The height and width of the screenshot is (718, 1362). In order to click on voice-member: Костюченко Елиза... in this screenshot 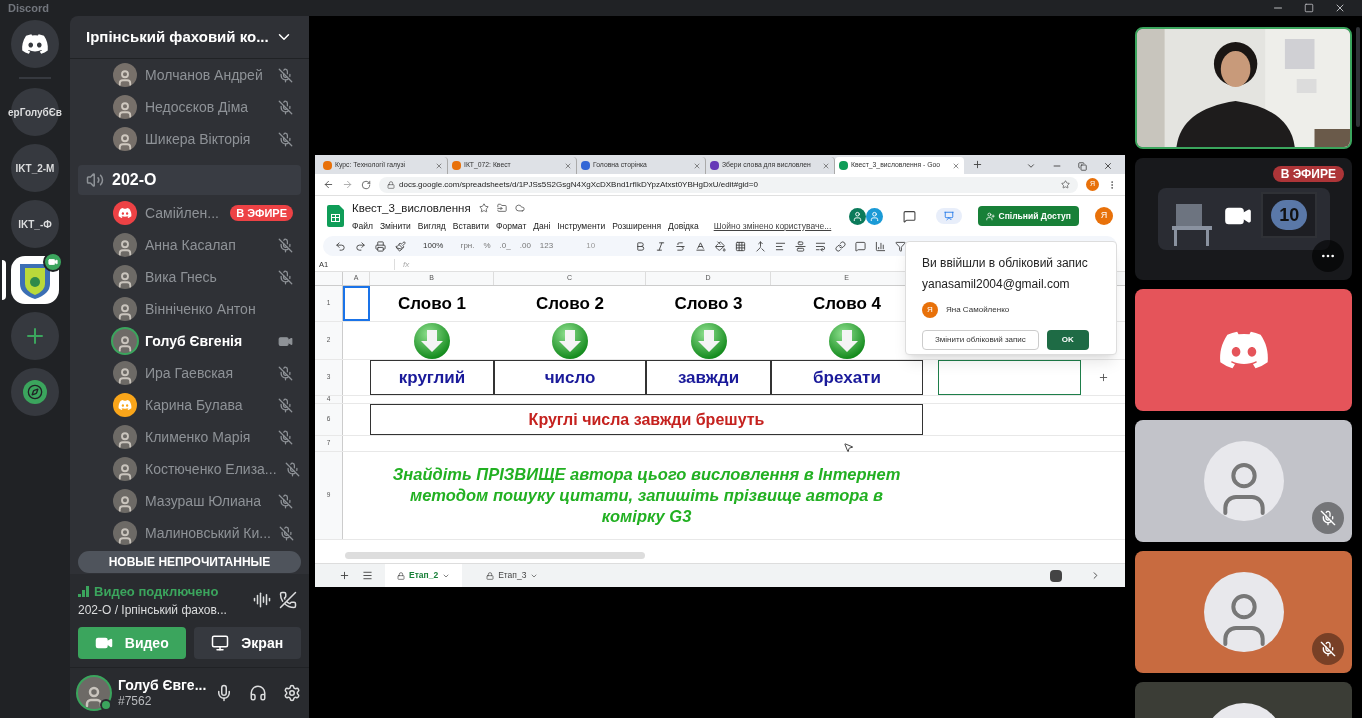, I will do `click(189, 469)`.